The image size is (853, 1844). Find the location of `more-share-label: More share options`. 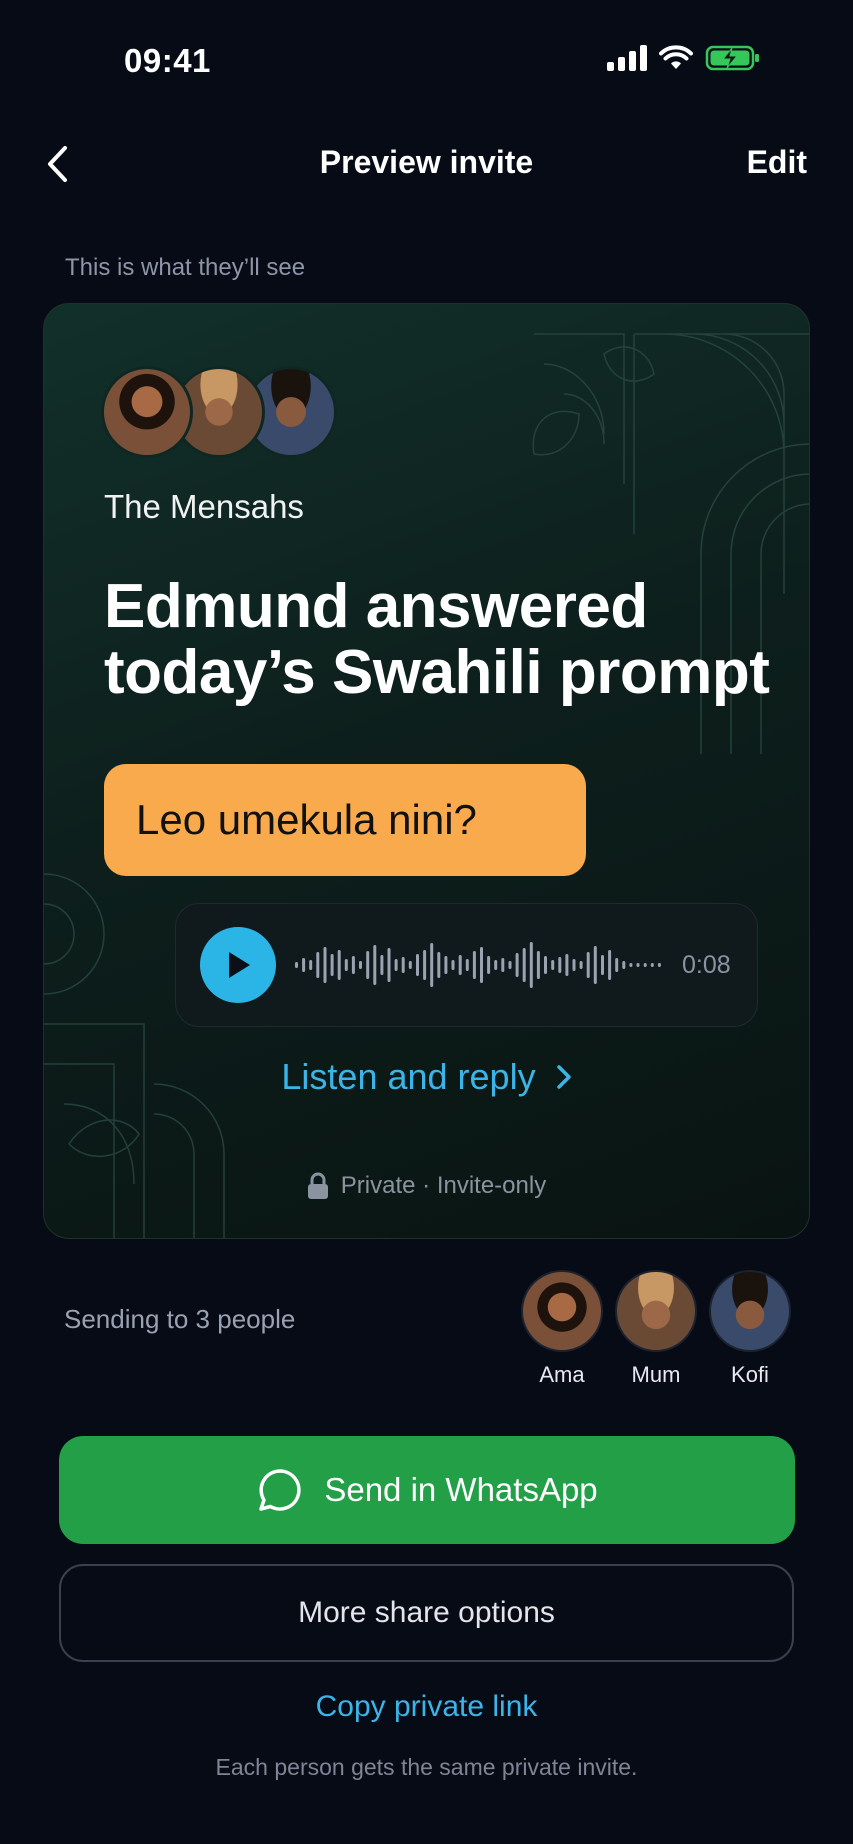

more-share-label: More share options is located at coordinates (426, 1612).